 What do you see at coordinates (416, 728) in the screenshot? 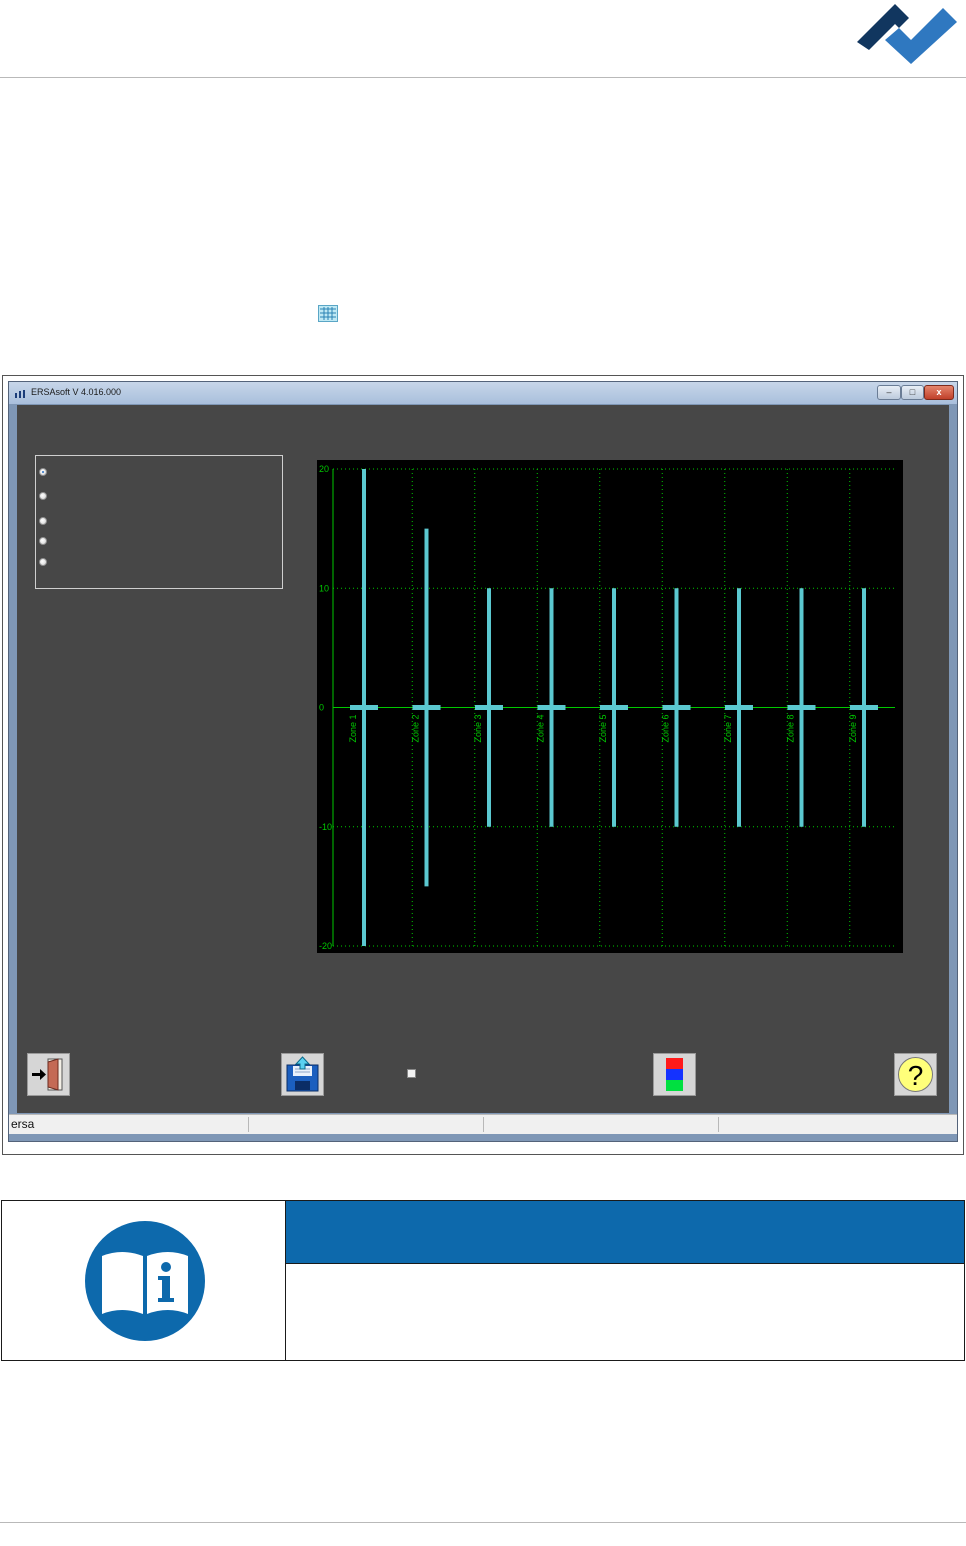
I see `x-tick-label: Zone 2` at bounding box center [416, 728].